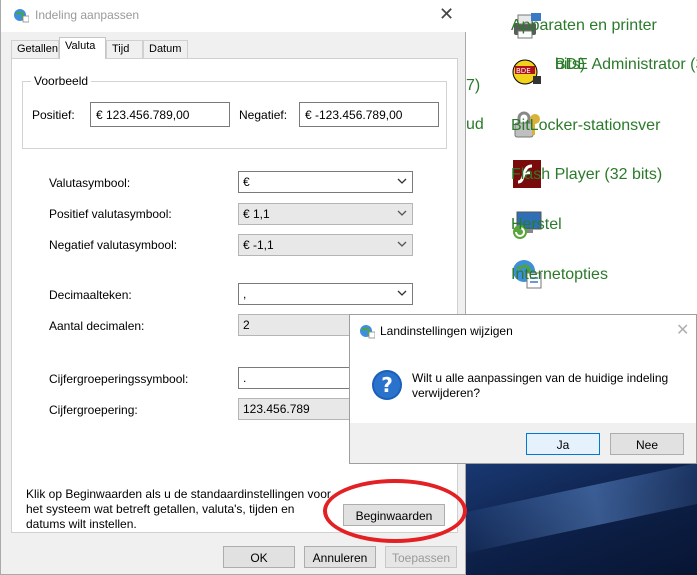 The image size is (697, 575). What do you see at coordinates (647, 444) in the screenshot?
I see `no-button: Nee` at bounding box center [647, 444].